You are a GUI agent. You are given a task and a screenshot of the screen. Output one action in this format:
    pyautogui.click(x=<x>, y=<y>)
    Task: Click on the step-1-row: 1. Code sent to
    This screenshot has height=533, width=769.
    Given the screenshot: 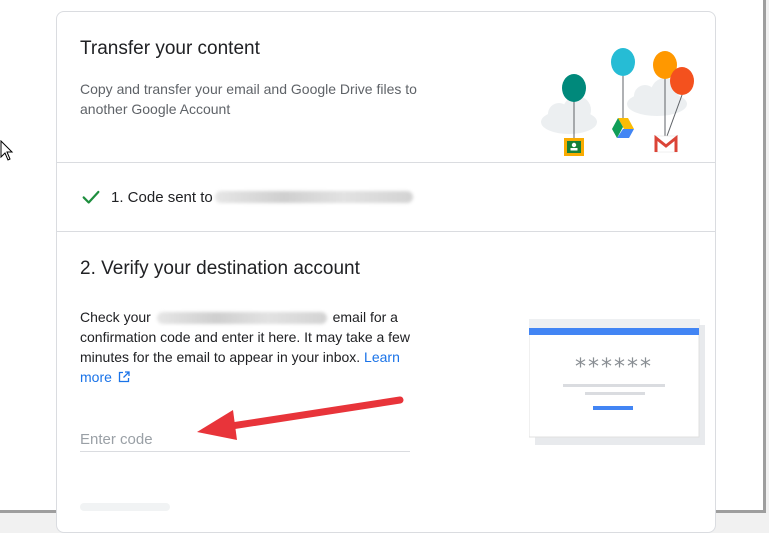 What is the action you would take?
    pyautogui.click(x=246, y=197)
    